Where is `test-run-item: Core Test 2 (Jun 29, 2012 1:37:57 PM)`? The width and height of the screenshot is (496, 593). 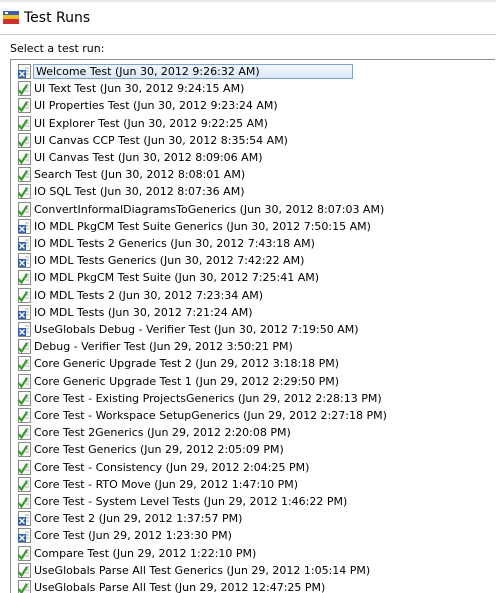
test-run-item: Core Test 2 (Jun 29, 2012 1:37:57 PM) is located at coordinates (130, 518).